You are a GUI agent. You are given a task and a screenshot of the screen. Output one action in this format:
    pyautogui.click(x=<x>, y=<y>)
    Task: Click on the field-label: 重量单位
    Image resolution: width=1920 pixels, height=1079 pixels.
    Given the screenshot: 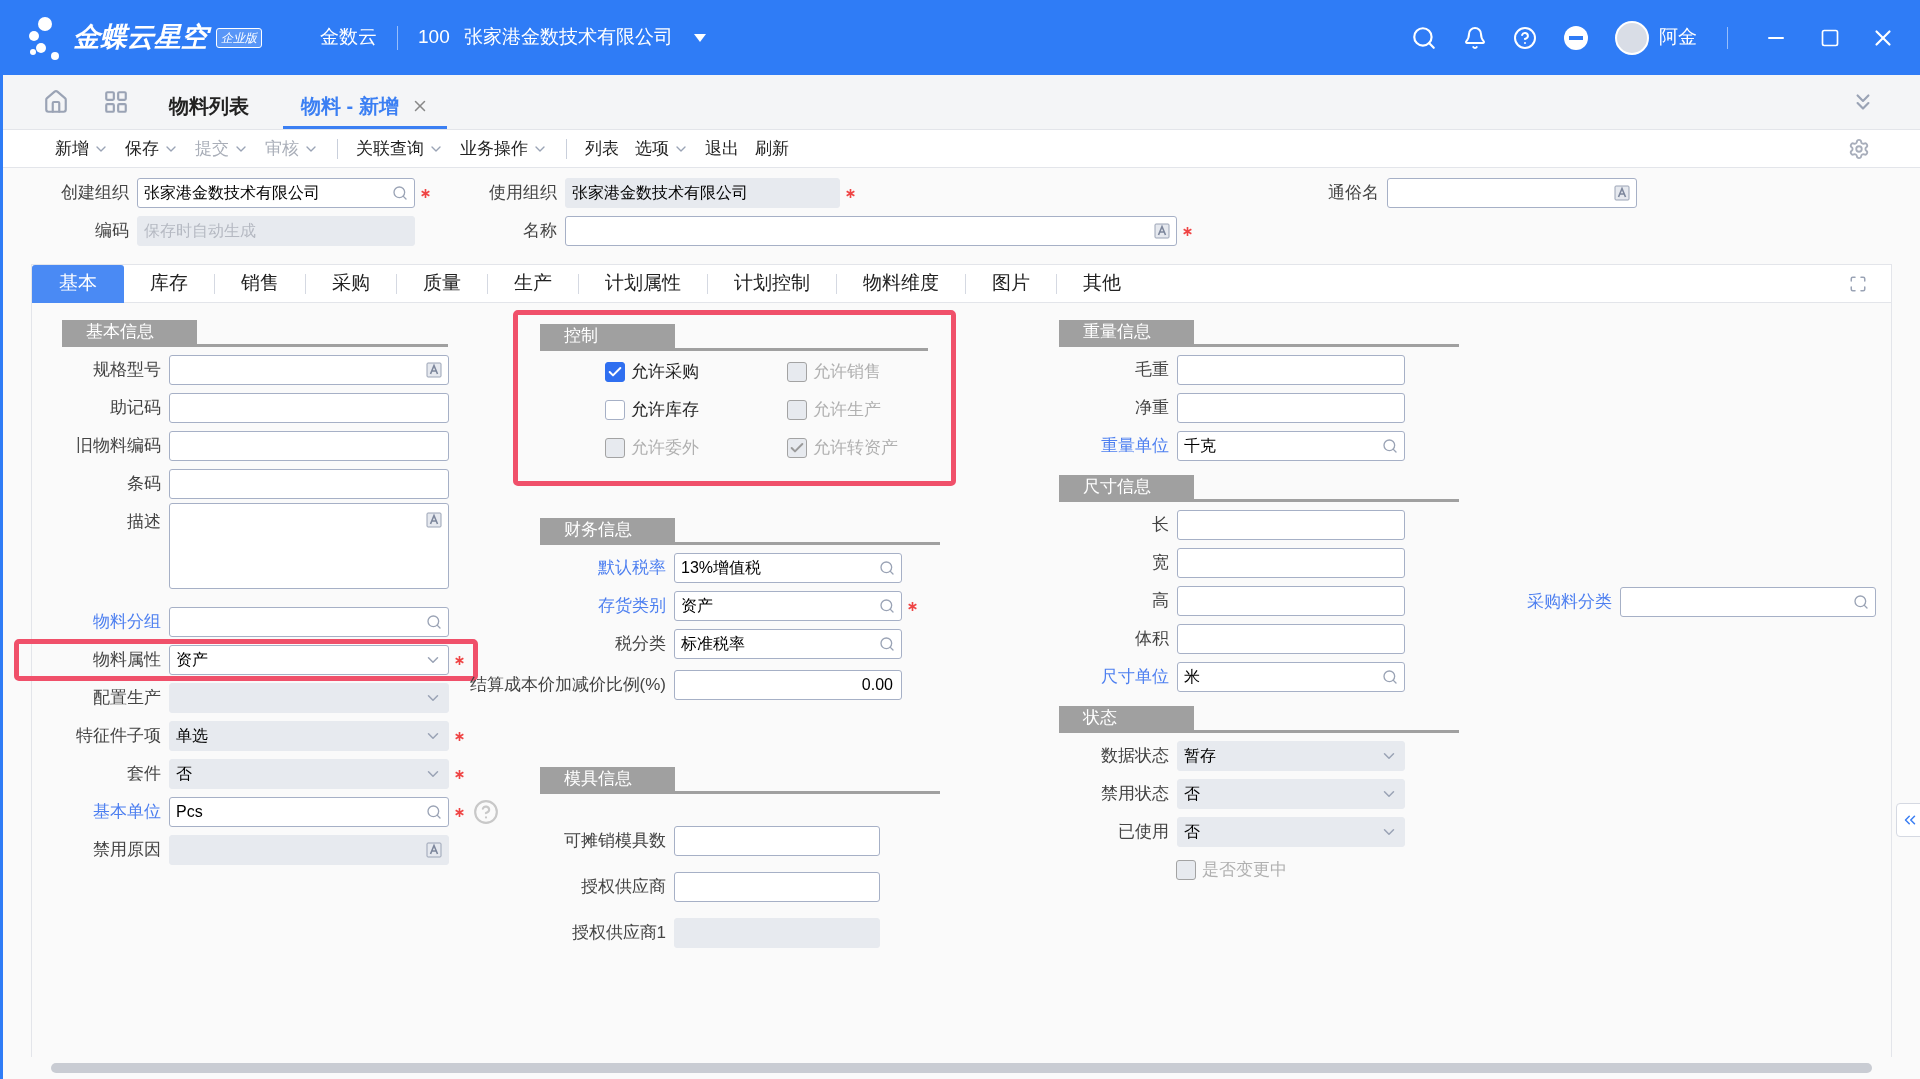 What is the action you would take?
    pyautogui.click(x=1135, y=446)
    